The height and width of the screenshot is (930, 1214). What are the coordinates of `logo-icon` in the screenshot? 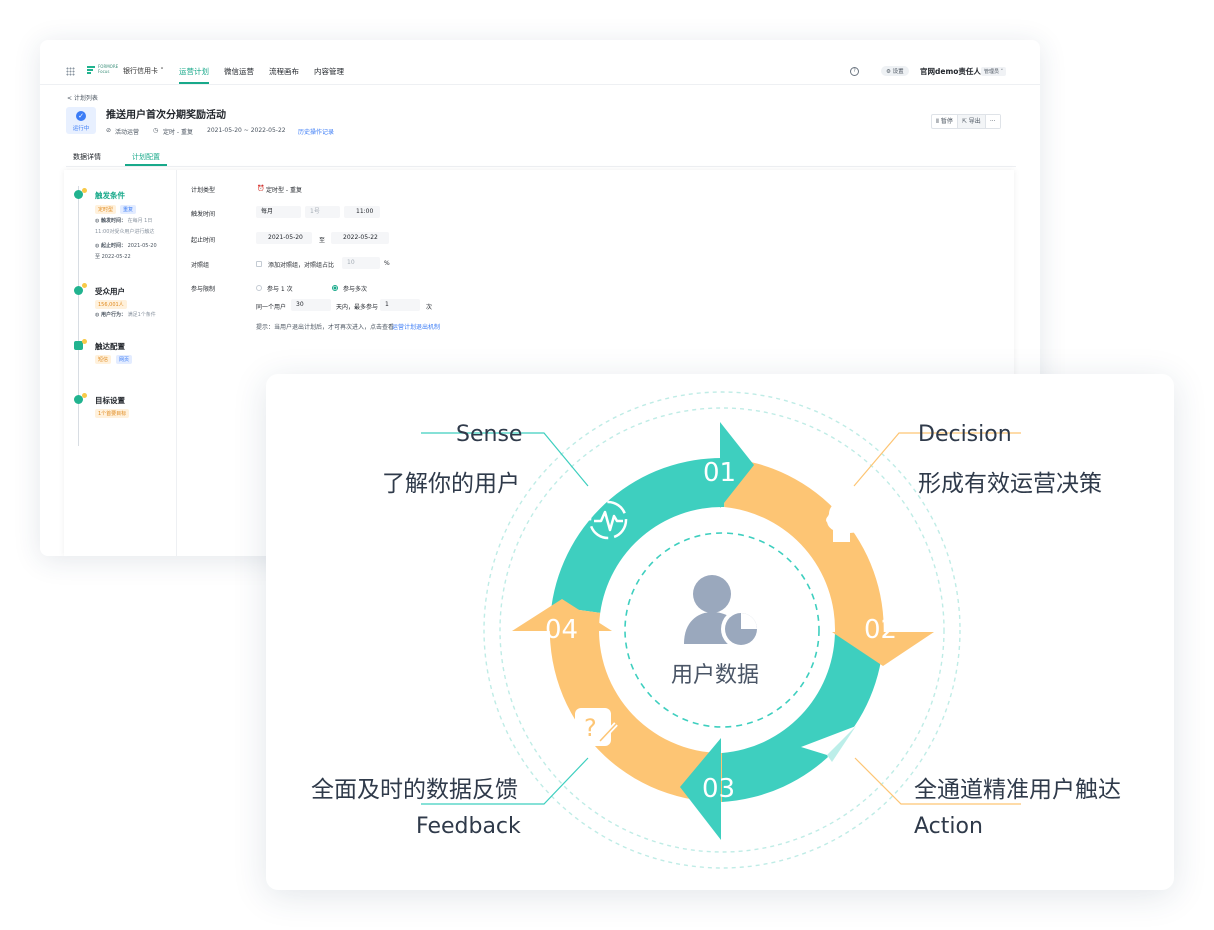 It's located at (91, 70).